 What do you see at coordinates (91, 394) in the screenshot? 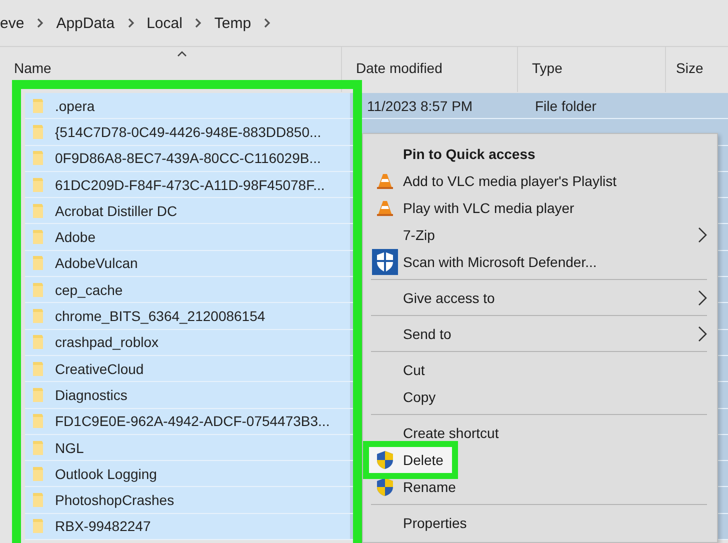
I see `file-name: Diagnostics` at bounding box center [91, 394].